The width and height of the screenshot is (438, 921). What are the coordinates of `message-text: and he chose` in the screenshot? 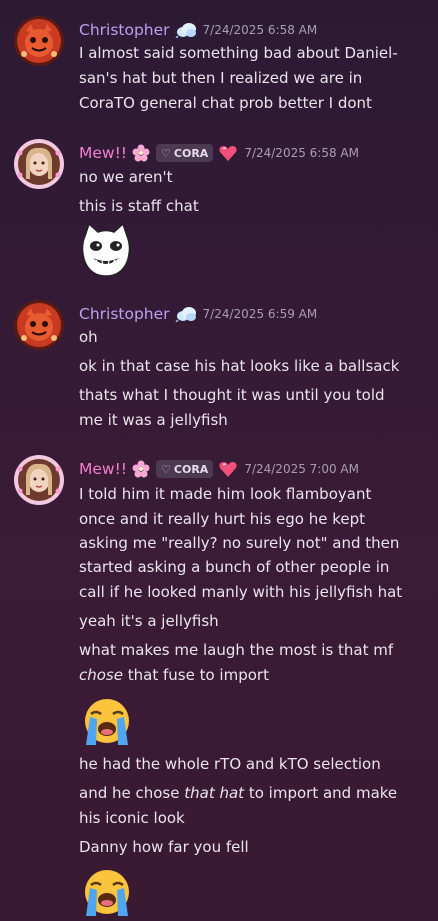 It's located at (129, 793).